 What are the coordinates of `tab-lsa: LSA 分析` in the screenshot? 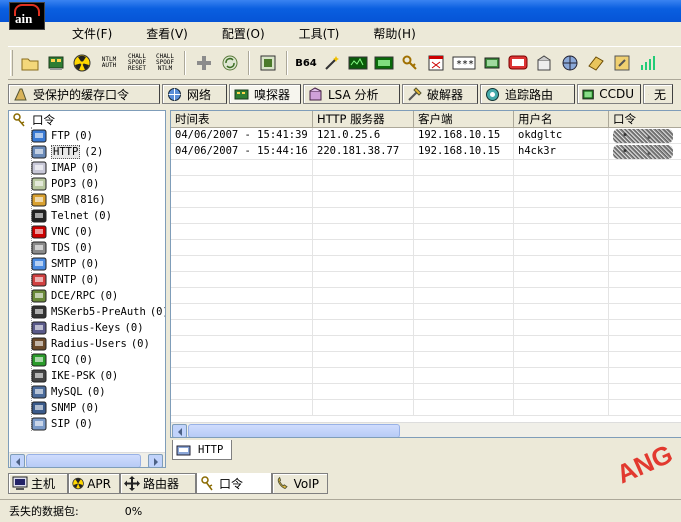 It's located at (351, 94).